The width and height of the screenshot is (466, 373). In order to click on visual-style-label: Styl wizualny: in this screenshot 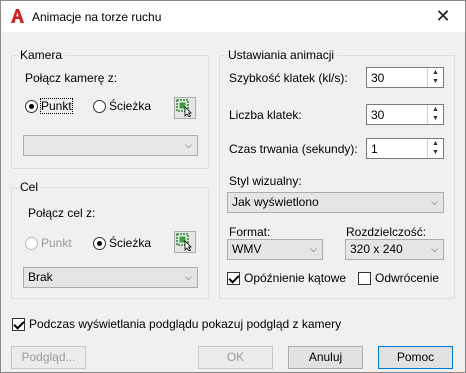, I will do `click(265, 181)`.